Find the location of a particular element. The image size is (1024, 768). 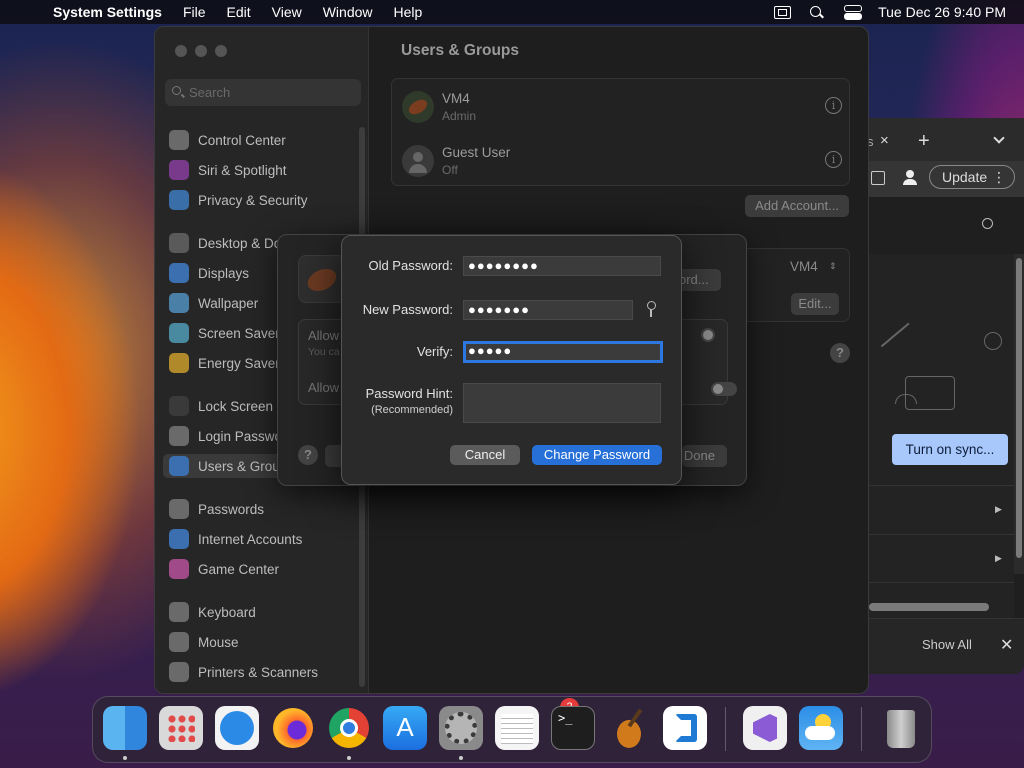

dock-separator is located at coordinates (861, 729).